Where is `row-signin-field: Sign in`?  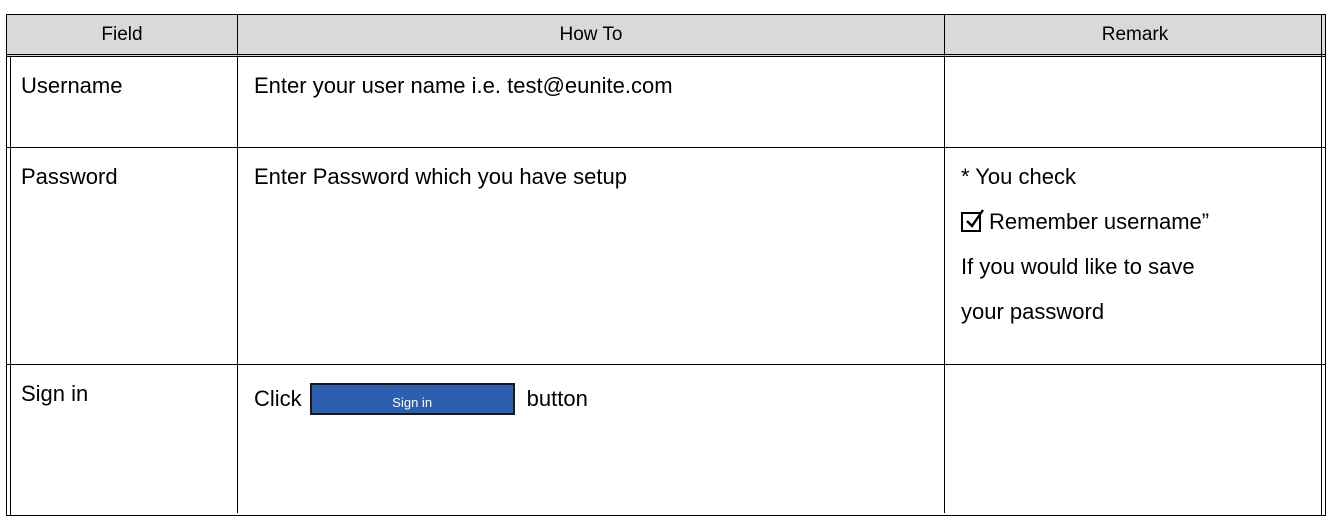
row-signin-field: Sign in is located at coordinates (122, 439).